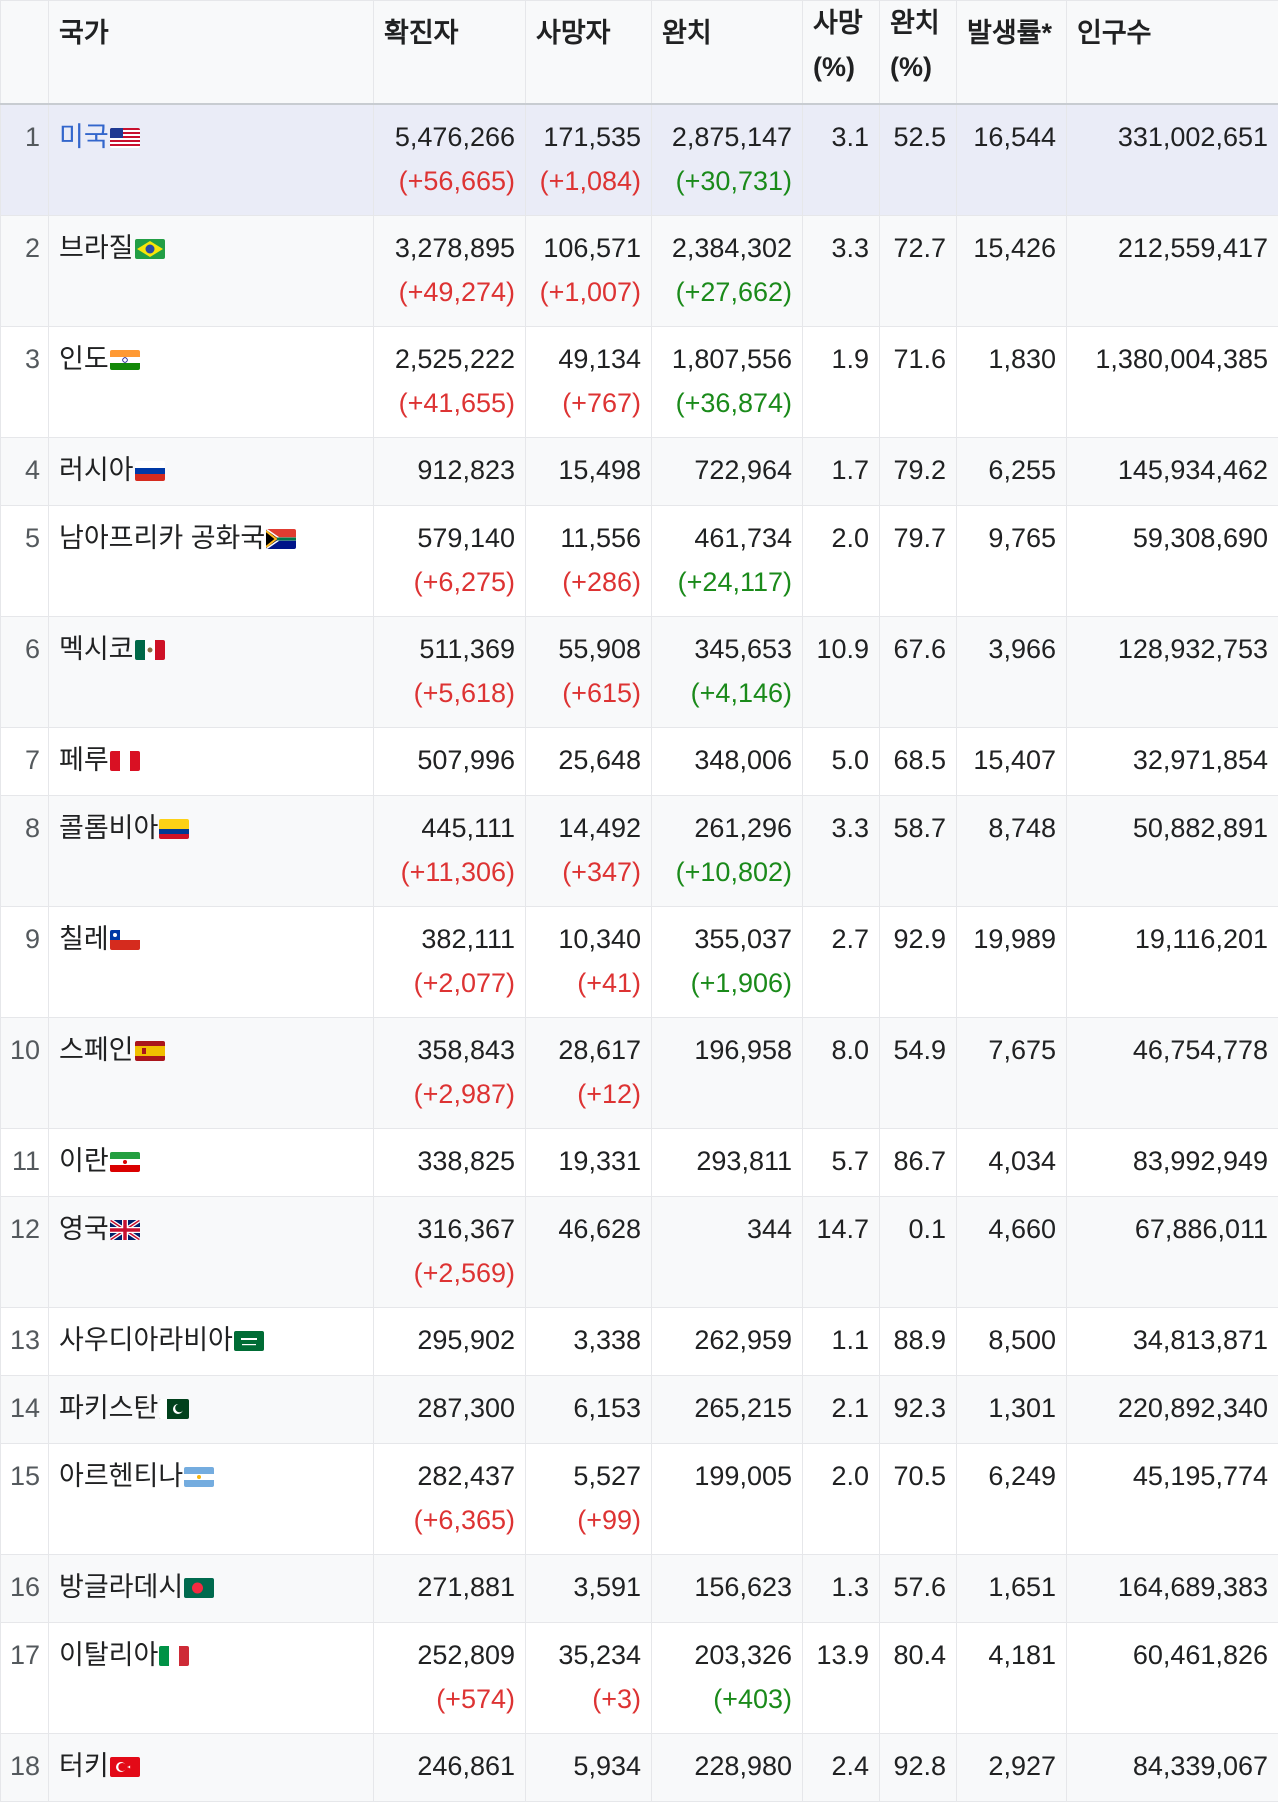  What do you see at coordinates (850, 470) in the screenshot?
I see `death-rate-value: 1.7` at bounding box center [850, 470].